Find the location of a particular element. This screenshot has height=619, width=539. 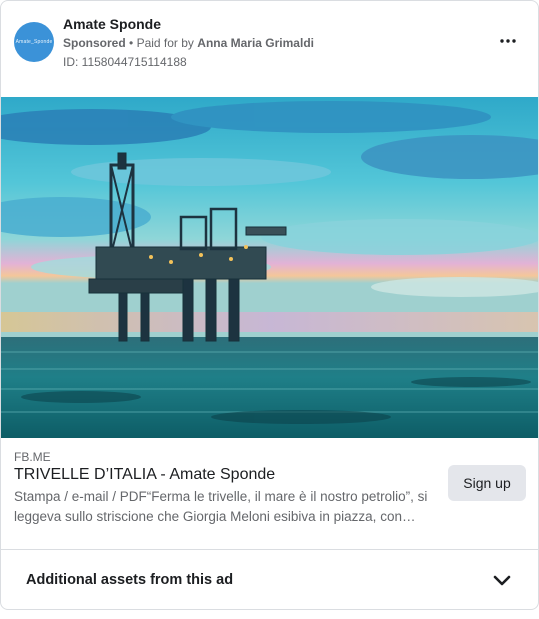

additional-assets-label: Additional assets from this ad is located at coordinates (130, 580).